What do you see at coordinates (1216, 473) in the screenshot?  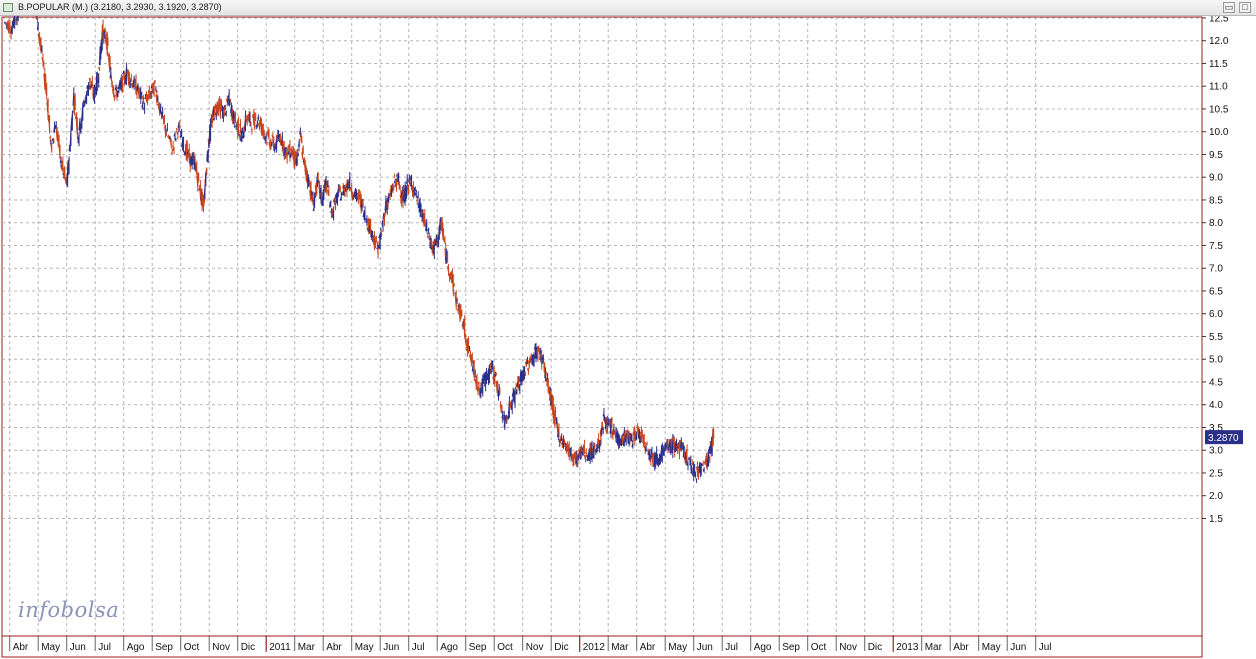 I see `y-tick-label: 2.5` at bounding box center [1216, 473].